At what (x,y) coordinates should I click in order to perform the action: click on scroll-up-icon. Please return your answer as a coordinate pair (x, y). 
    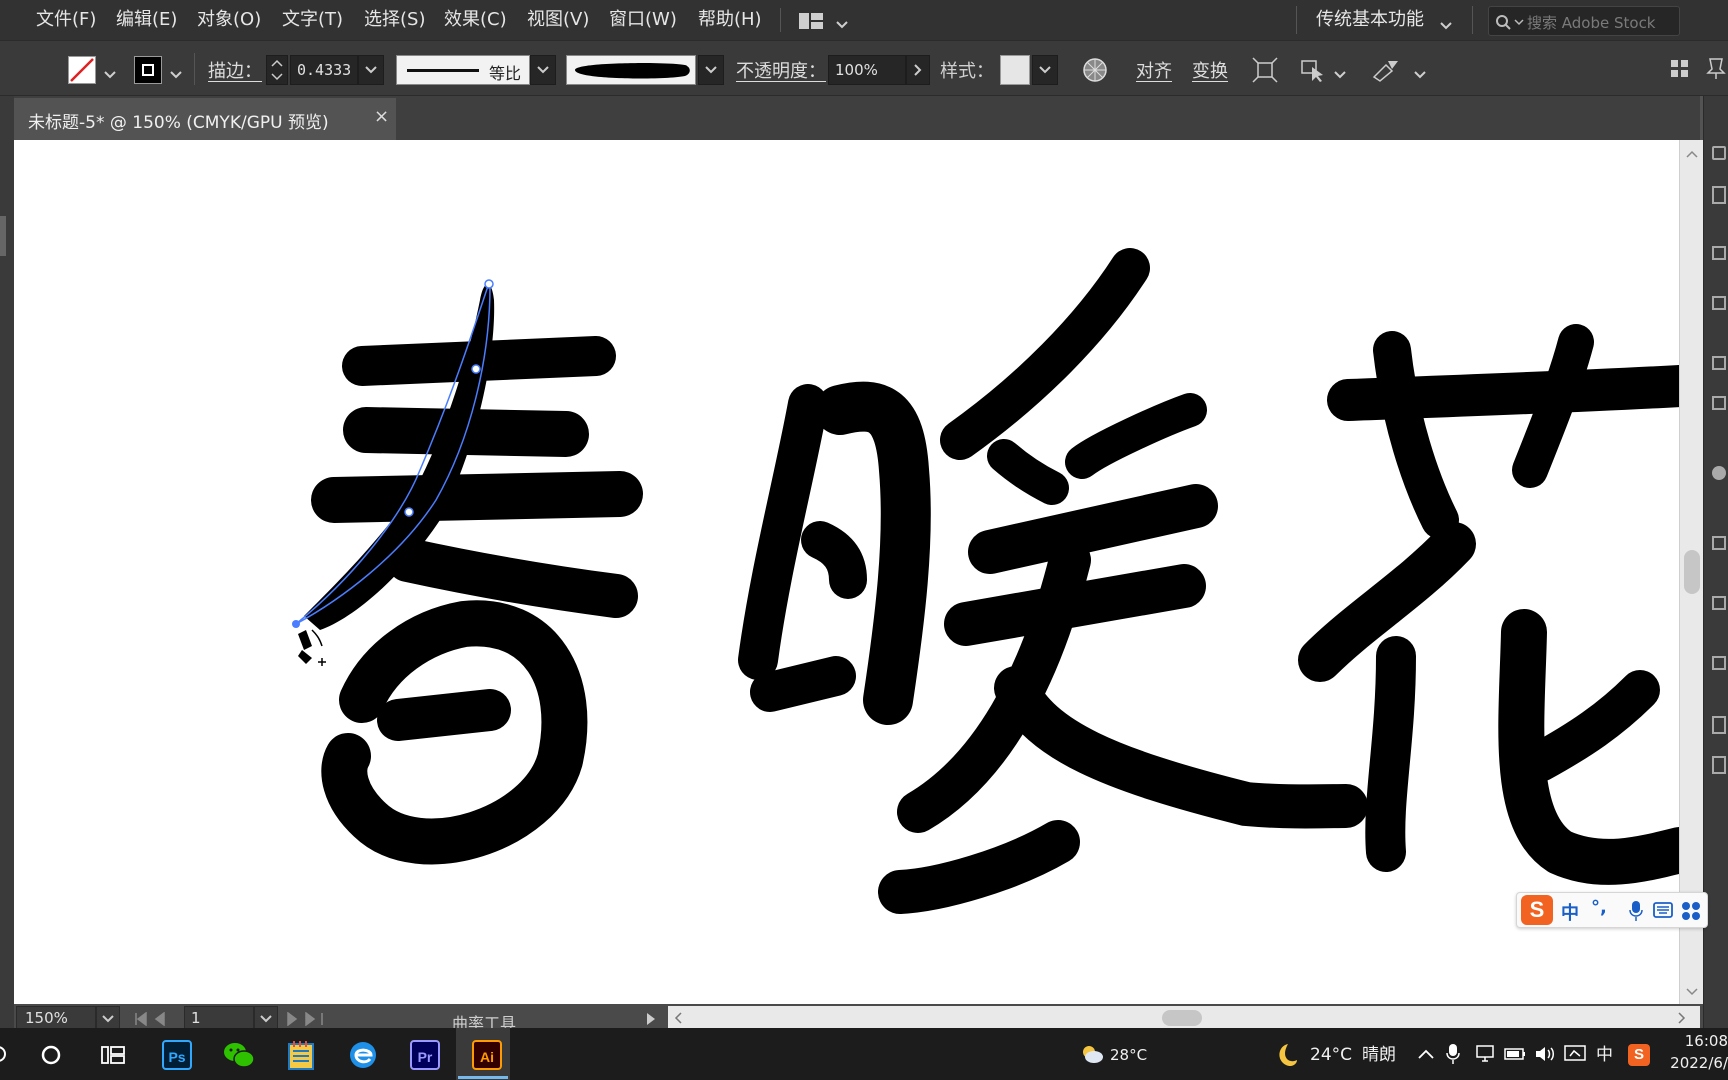
    Looking at the image, I should click on (1692, 154).